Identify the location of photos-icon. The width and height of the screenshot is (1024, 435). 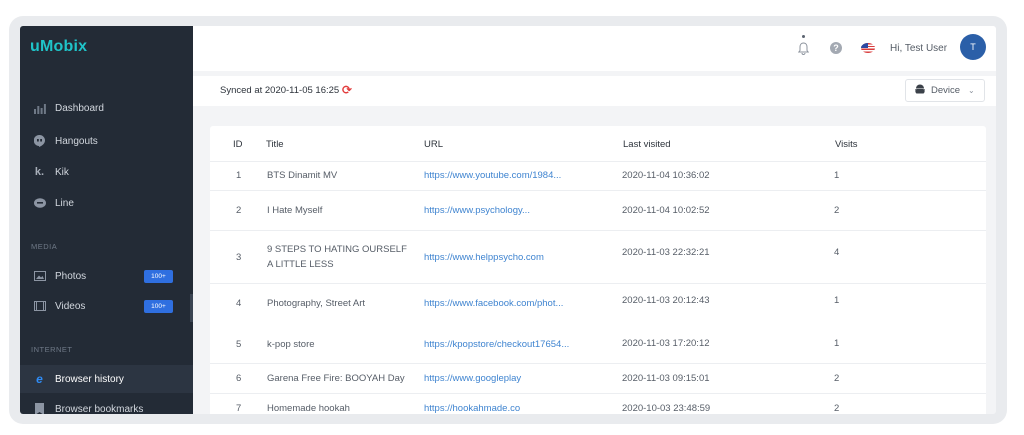
(39, 276).